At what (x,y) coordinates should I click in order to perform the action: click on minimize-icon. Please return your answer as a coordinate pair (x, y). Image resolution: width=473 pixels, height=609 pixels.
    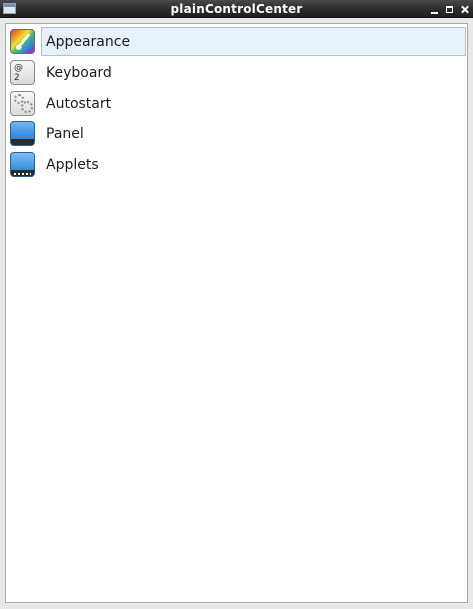
    Looking at the image, I should click on (434, 9).